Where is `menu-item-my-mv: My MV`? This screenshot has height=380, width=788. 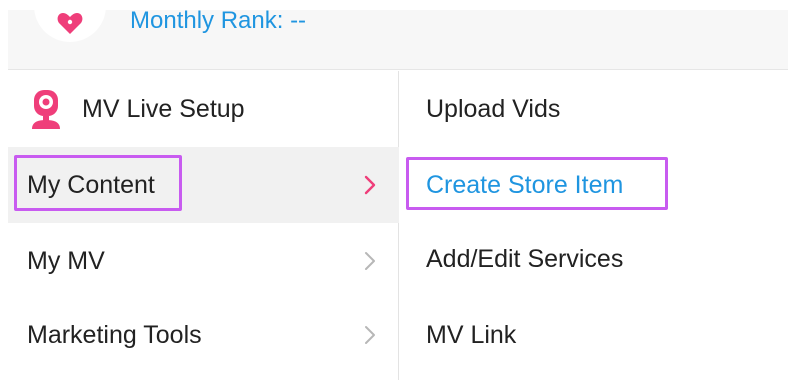 menu-item-my-mv: My MV is located at coordinates (203, 261).